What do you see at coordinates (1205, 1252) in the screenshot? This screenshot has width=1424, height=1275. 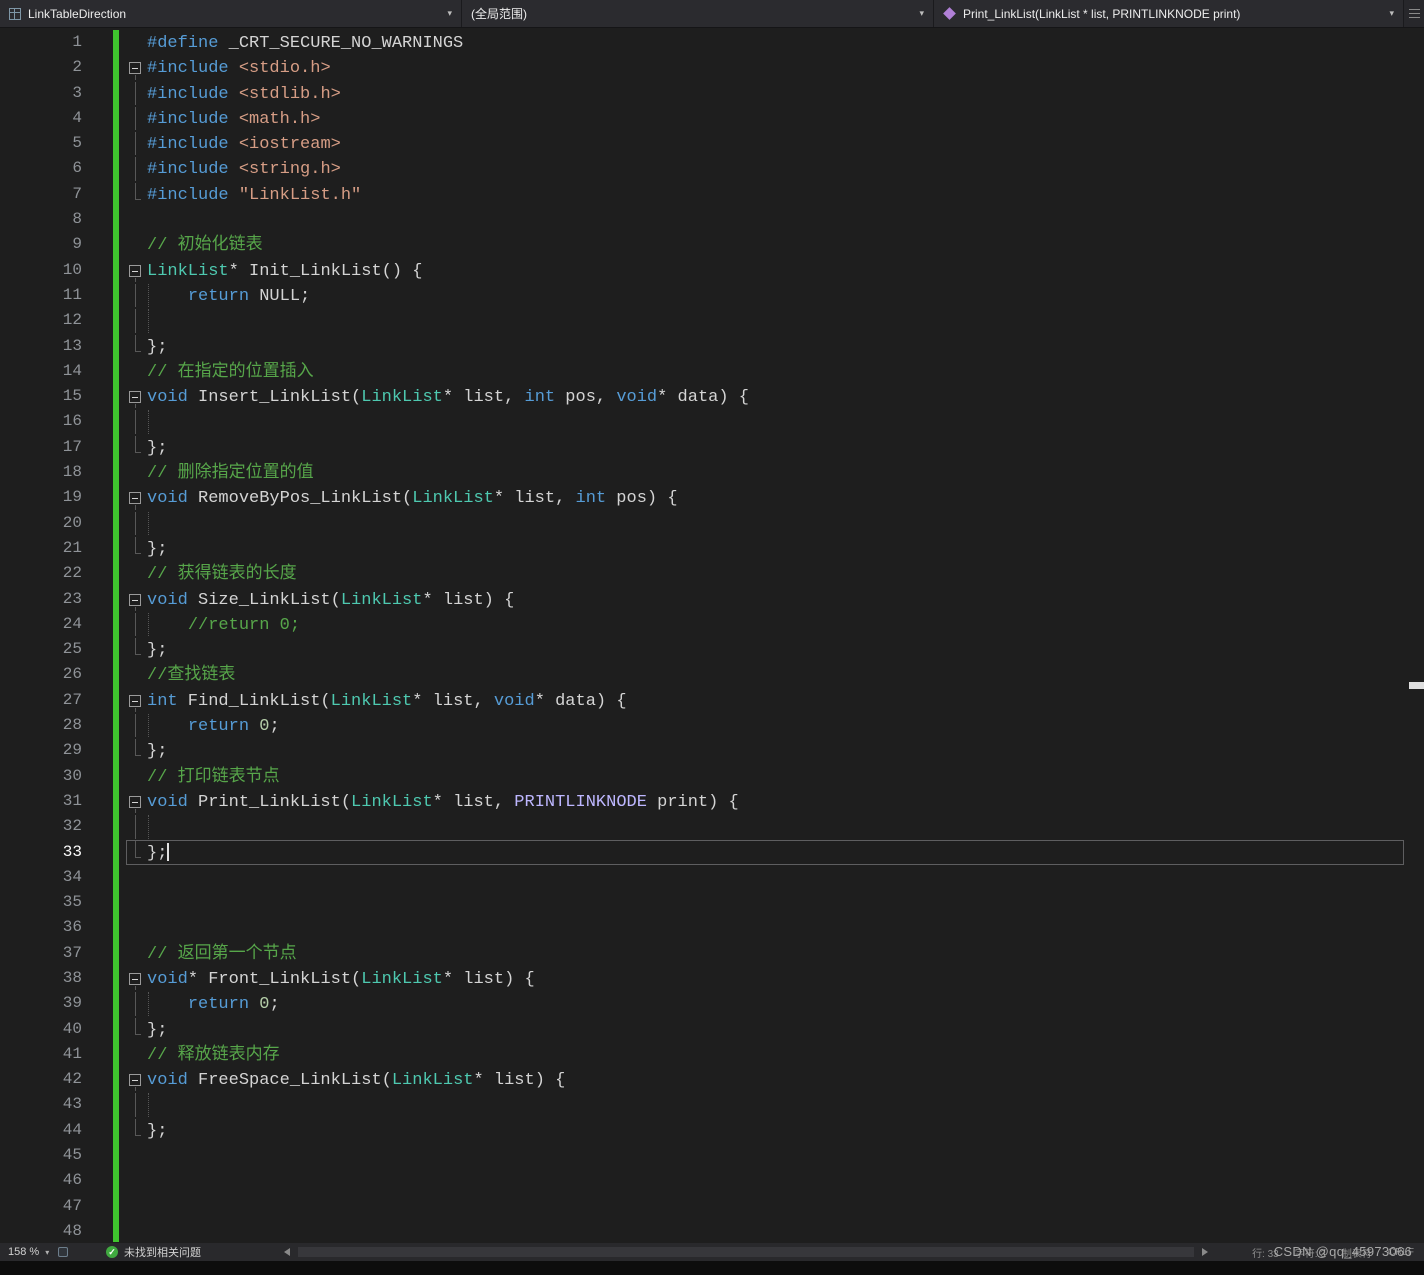 I see `scroll-right-icon` at bounding box center [1205, 1252].